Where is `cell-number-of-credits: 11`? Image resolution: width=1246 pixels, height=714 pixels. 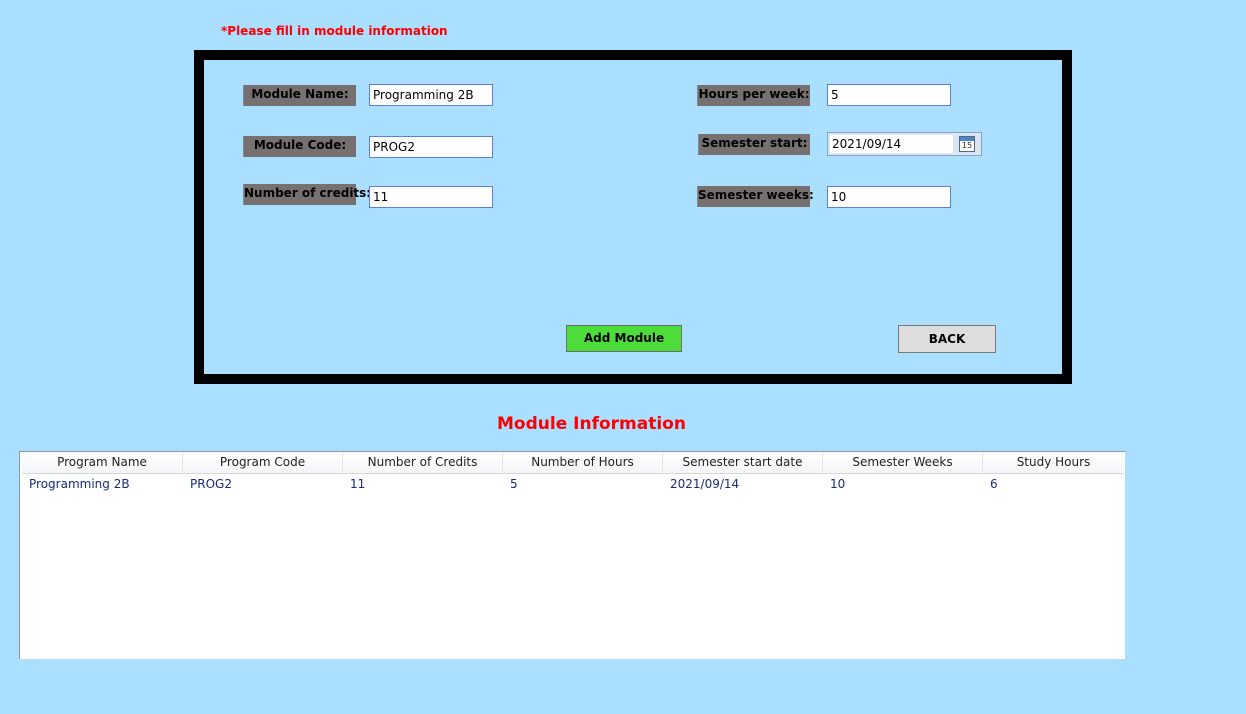
cell-number-of-credits: 11 is located at coordinates (358, 484).